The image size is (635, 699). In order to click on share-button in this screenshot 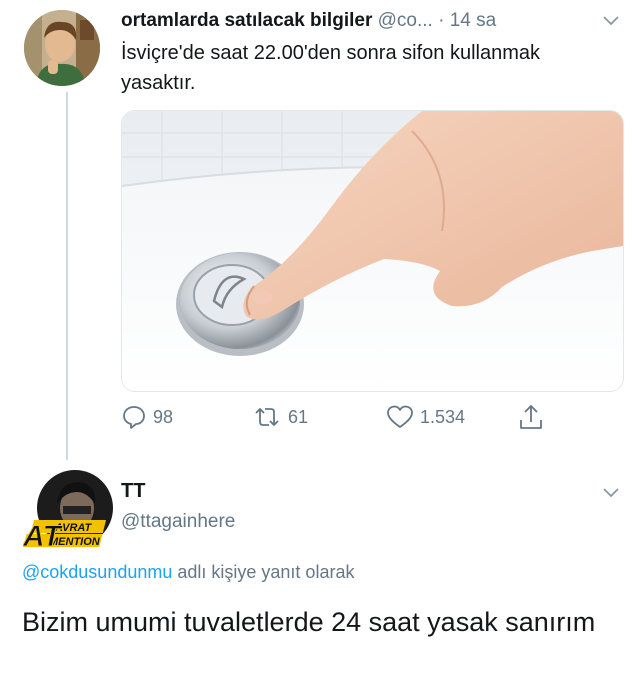, I will do `click(531, 417)`.